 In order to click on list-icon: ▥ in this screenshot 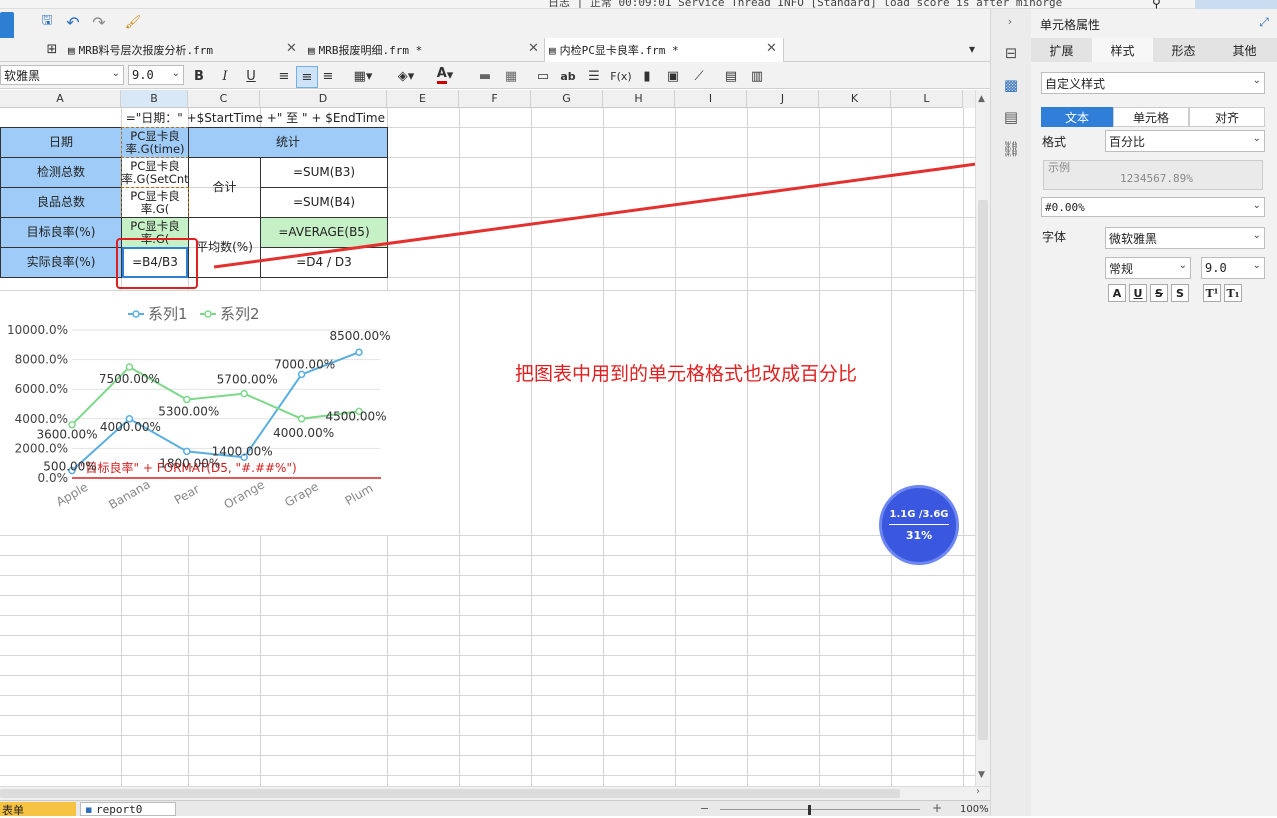, I will do `click(757, 76)`.